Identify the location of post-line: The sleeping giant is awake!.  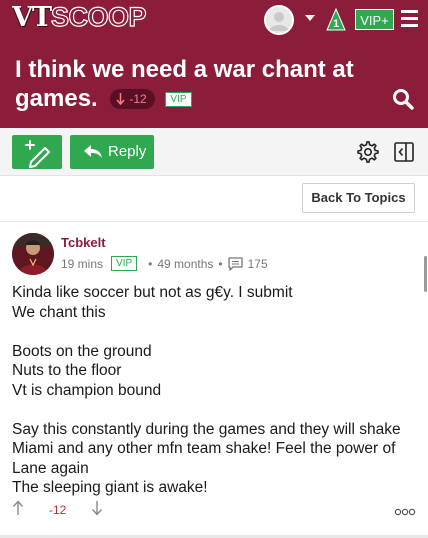
(110, 487).